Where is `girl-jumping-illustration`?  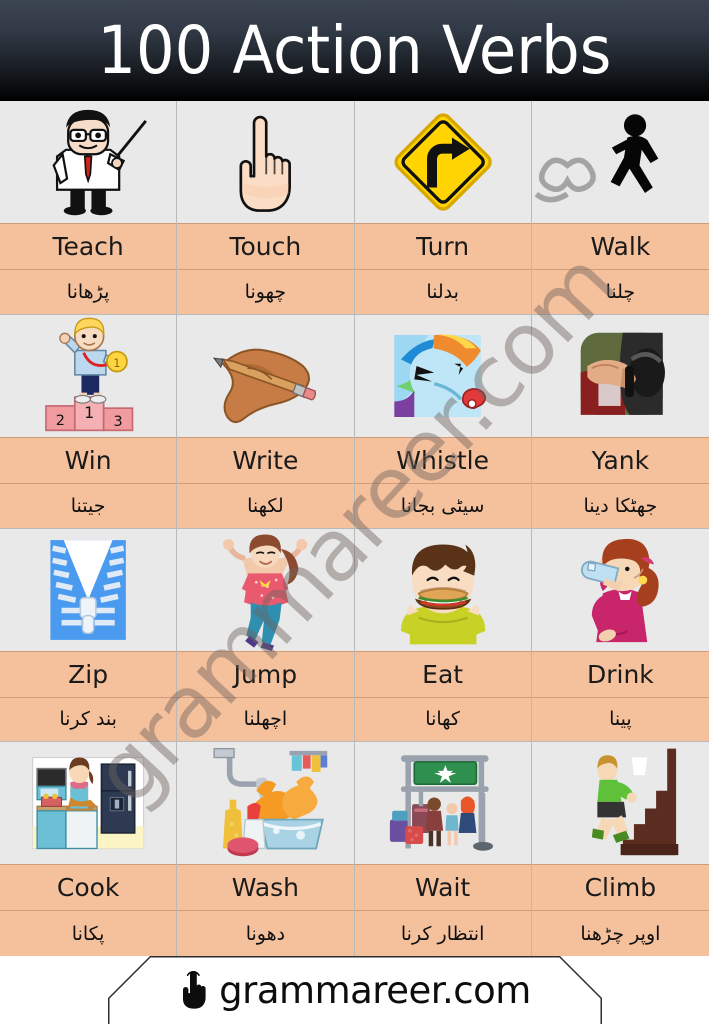 girl-jumping-illustration is located at coordinates (265, 589).